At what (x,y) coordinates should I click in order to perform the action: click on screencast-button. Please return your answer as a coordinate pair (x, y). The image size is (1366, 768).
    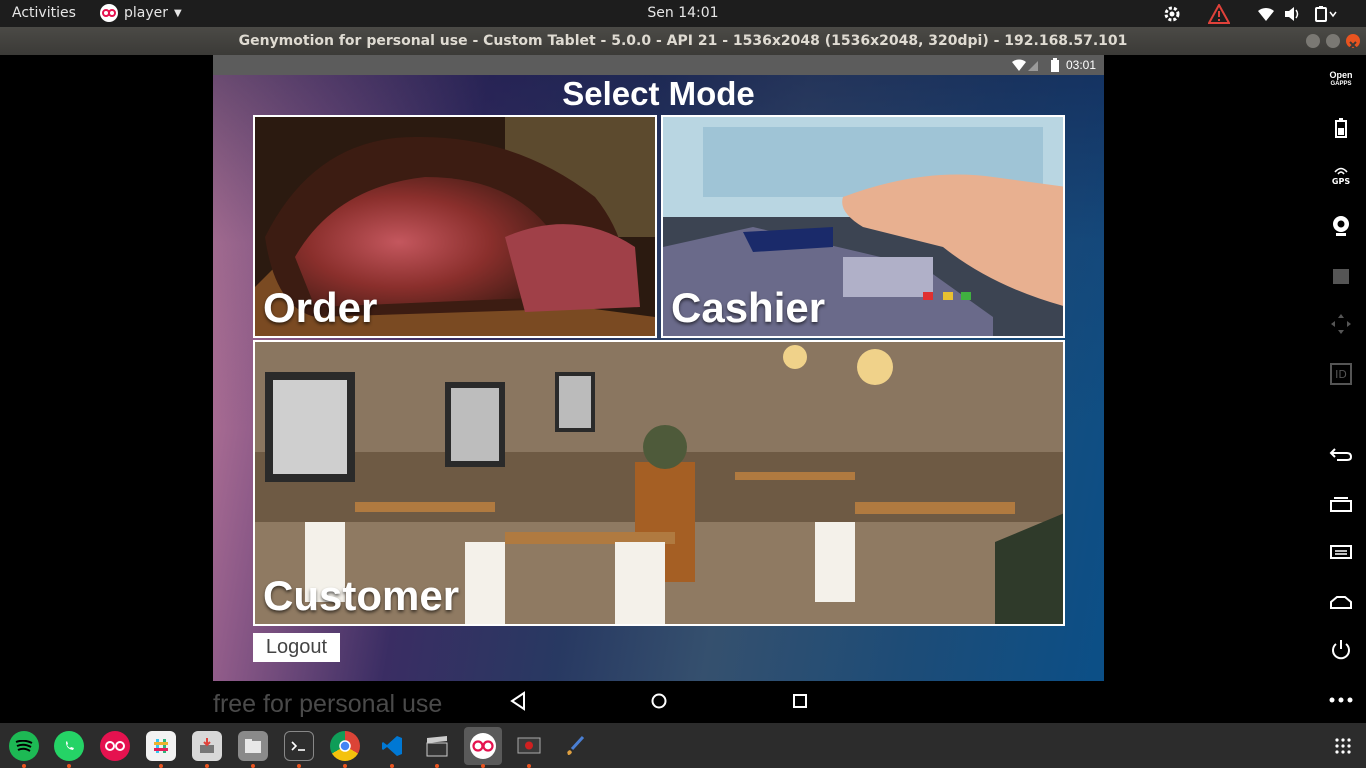
    Looking at the image, I should click on (1341, 276).